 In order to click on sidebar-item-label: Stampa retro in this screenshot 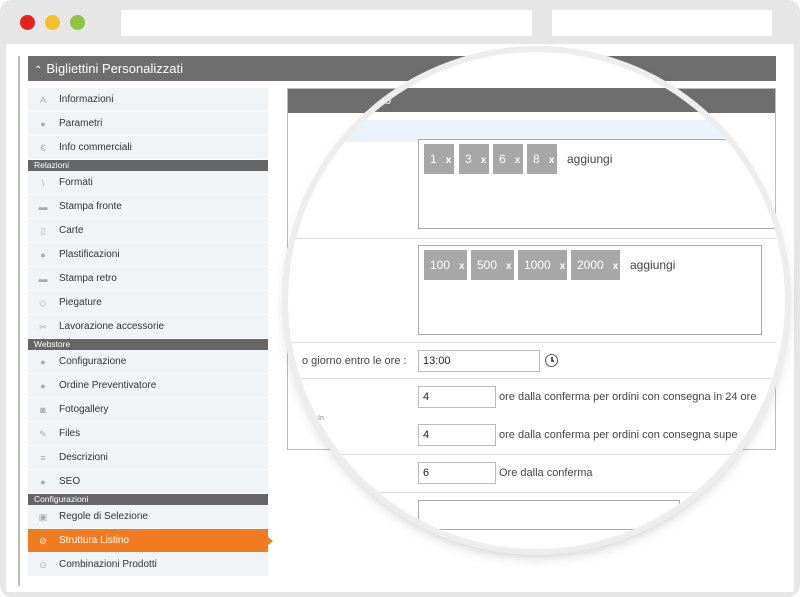, I will do `click(88, 278)`.